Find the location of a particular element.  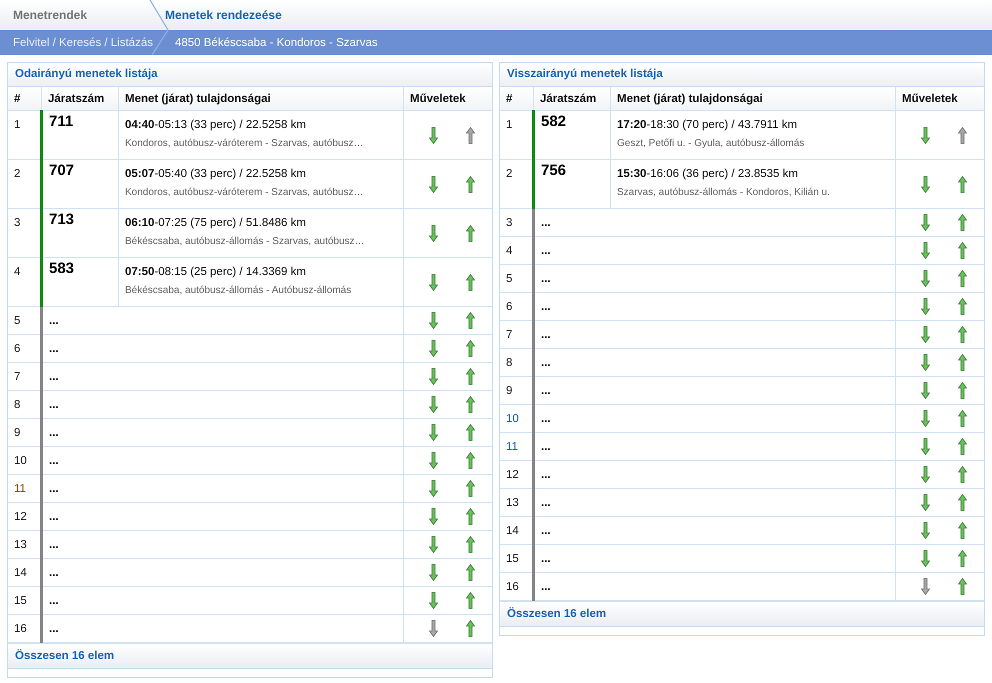

route-number: 711 is located at coordinates (80, 135).